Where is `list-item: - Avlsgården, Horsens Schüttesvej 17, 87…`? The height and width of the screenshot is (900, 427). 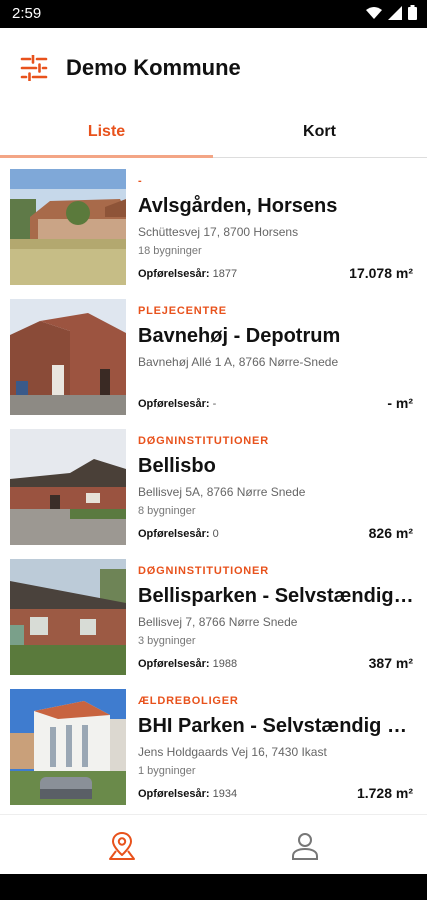
list-item: - Avlsgården, Horsens Schüttesvej 17, 87… is located at coordinates (213, 224).